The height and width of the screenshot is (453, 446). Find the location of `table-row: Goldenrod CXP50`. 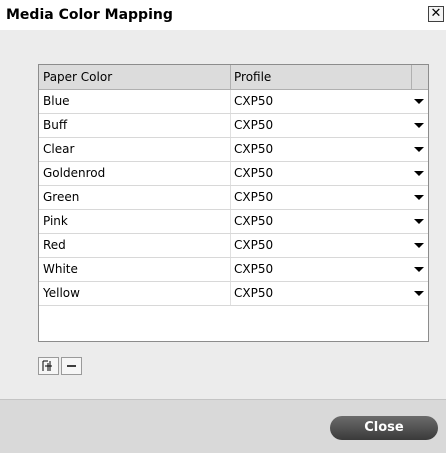

table-row: Goldenrod CXP50 is located at coordinates (233, 174).